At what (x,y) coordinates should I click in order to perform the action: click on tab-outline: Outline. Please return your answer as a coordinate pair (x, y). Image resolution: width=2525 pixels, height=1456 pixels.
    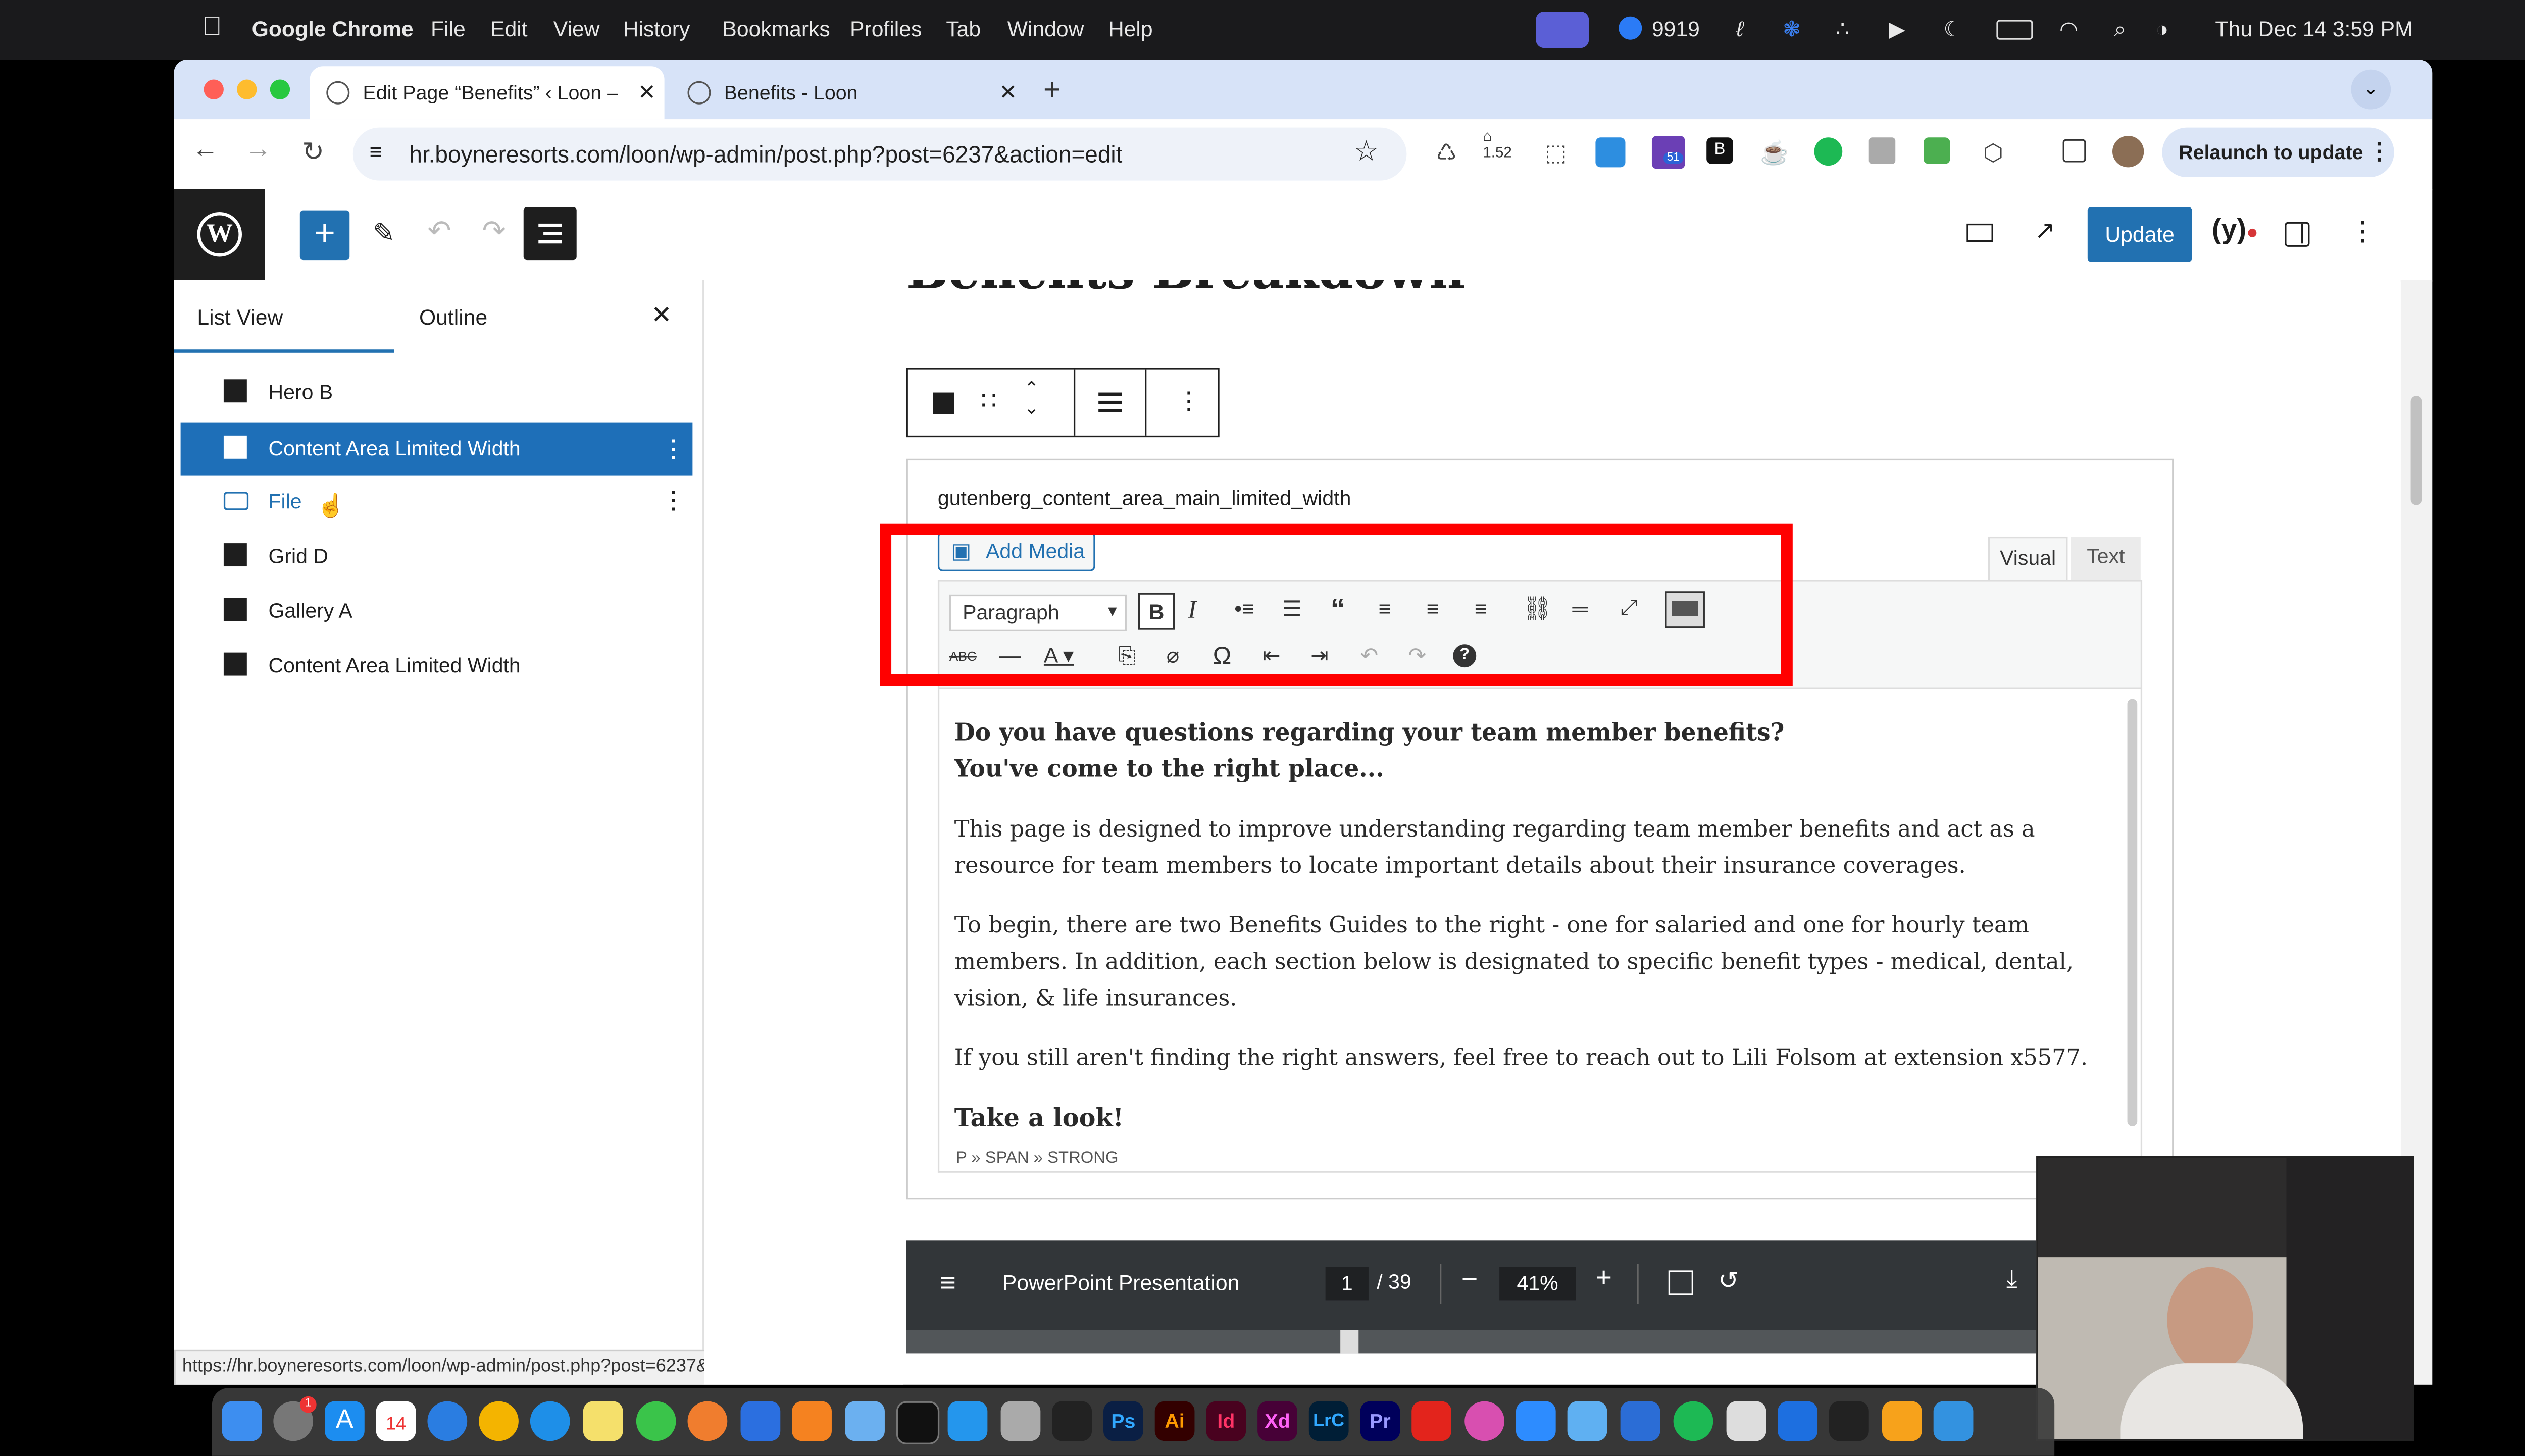
    Looking at the image, I should click on (453, 318).